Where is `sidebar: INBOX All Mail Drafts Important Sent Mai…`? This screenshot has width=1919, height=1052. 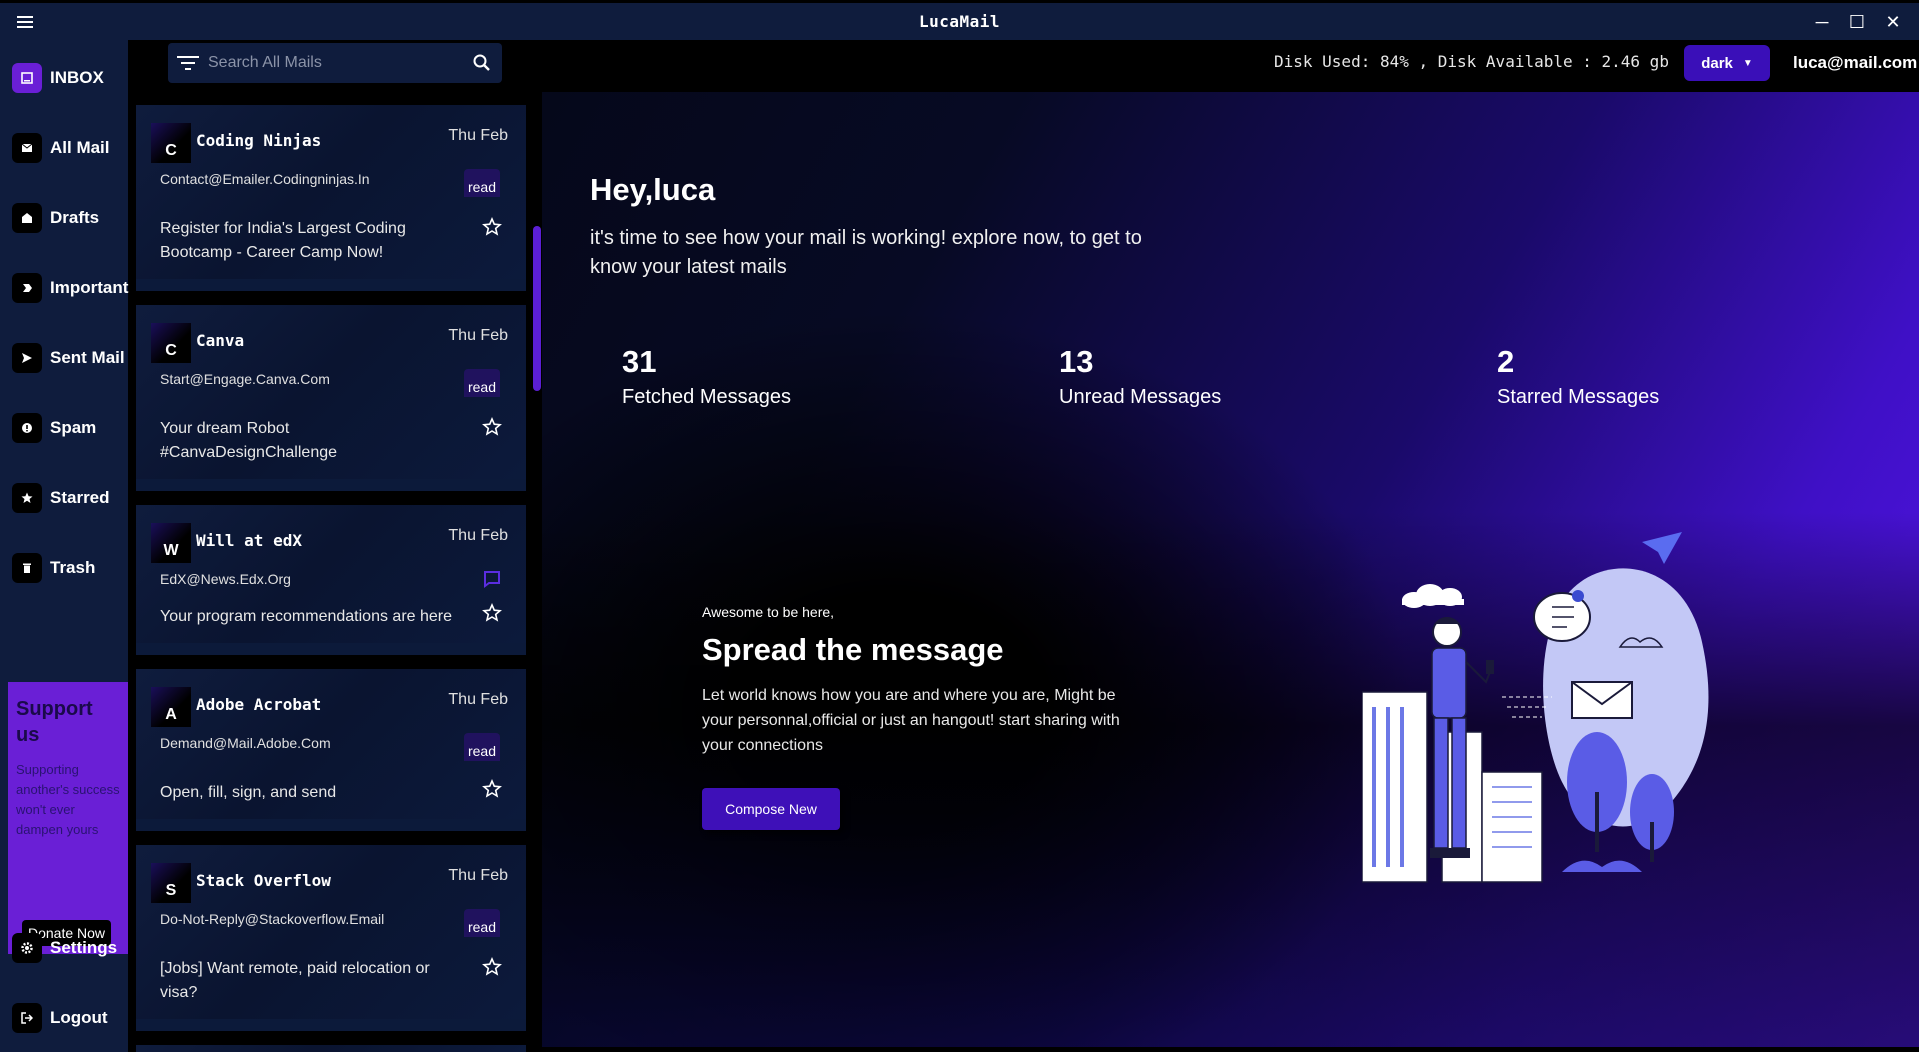 sidebar: INBOX All Mail Drafts Important Sent Mai… is located at coordinates (64, 546).